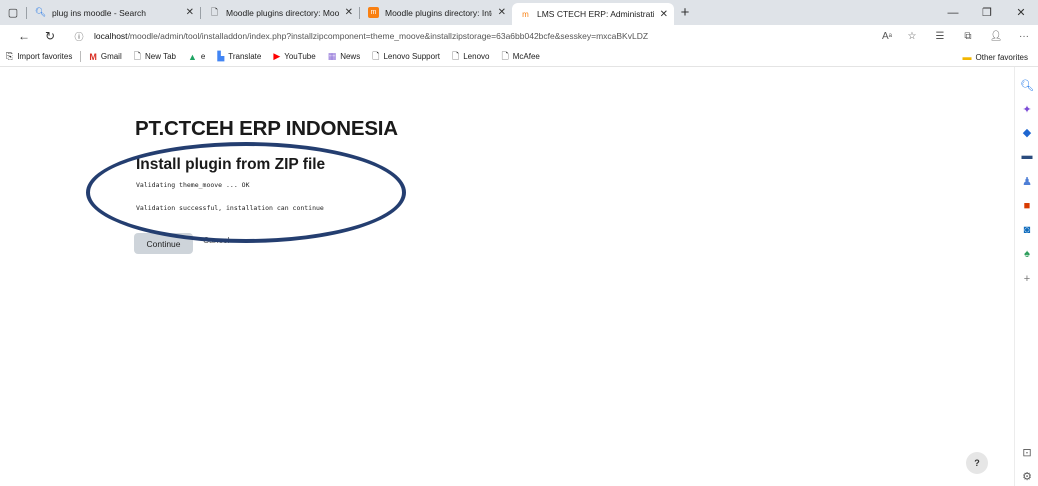 This screenshot has width=1038, height=486. Describe the element at coordinates (525, 14) in the screenshot. I see `moodle-hat-icon: m` at that location.